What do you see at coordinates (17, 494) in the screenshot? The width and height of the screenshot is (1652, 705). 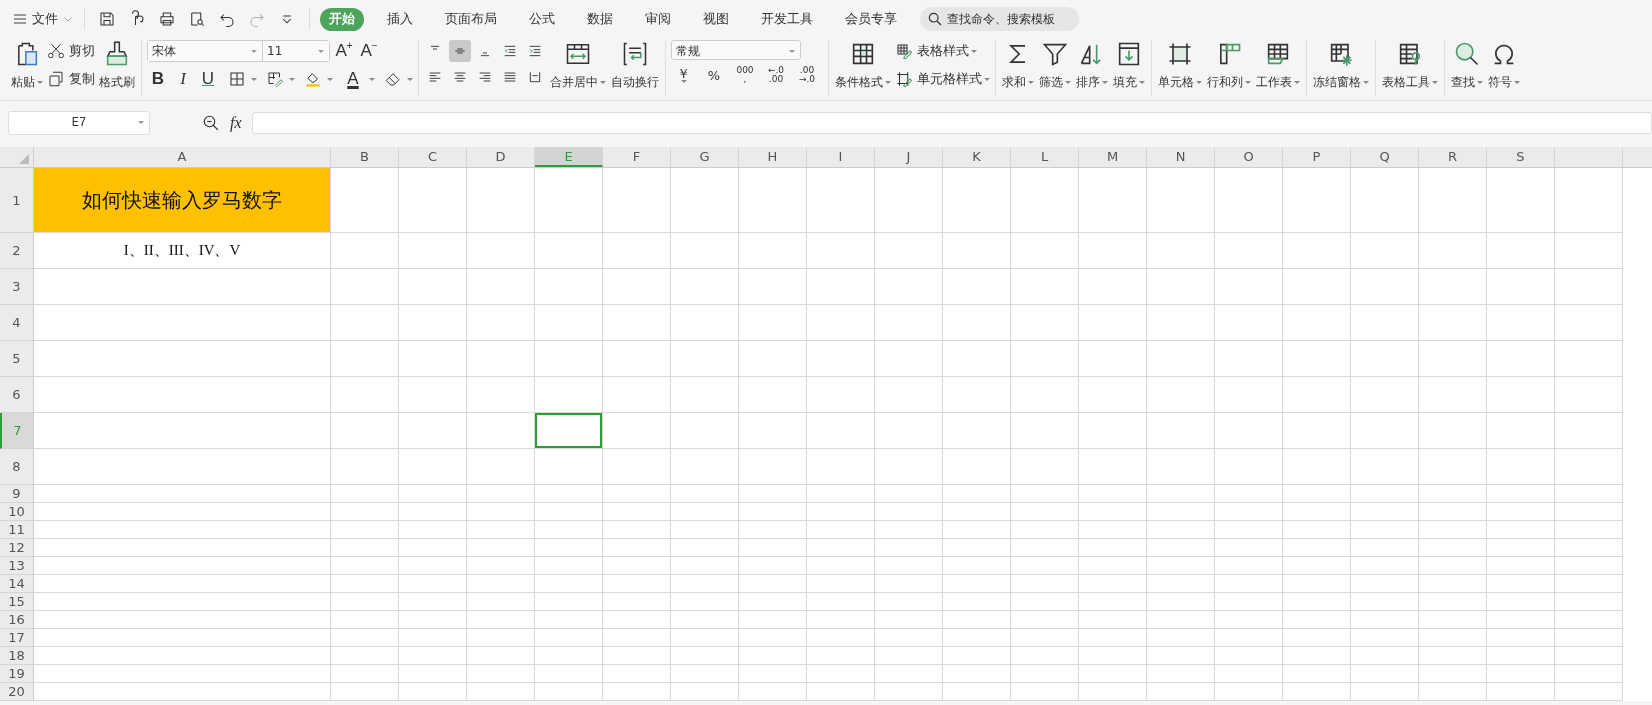 I see `row-header: 9` at bounding box center [17, 494].